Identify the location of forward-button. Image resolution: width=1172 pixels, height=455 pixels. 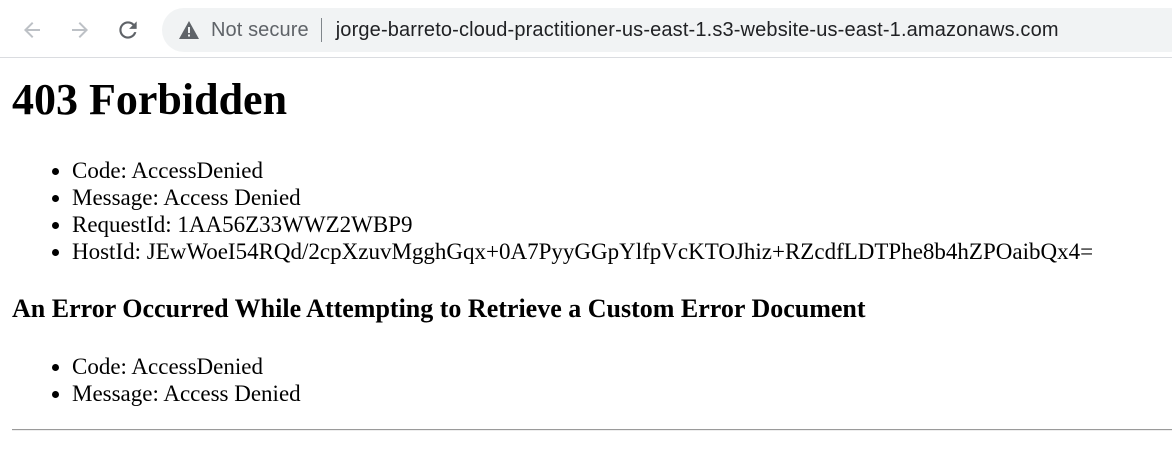
(80, 30).